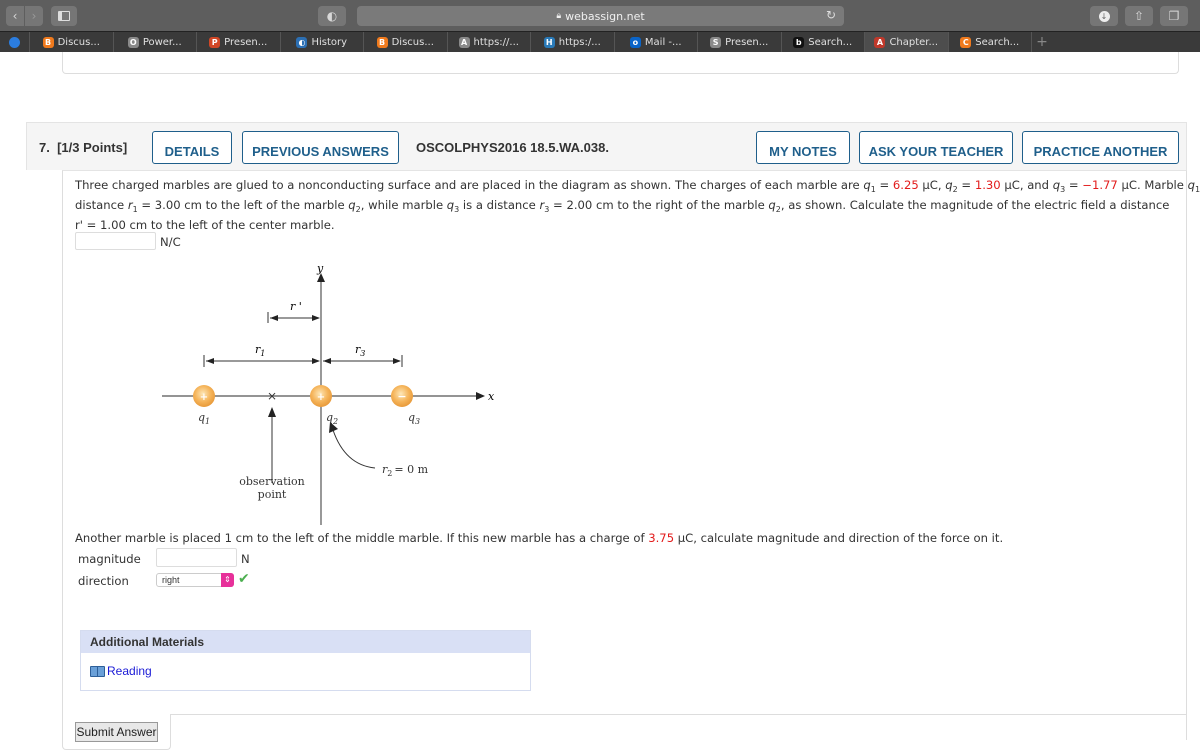 The width and height of the screenshot is (1200, 750). Describe the element at coordinates (210, 361) in the screenshot. I see `r1-arrow-icon` at that location.